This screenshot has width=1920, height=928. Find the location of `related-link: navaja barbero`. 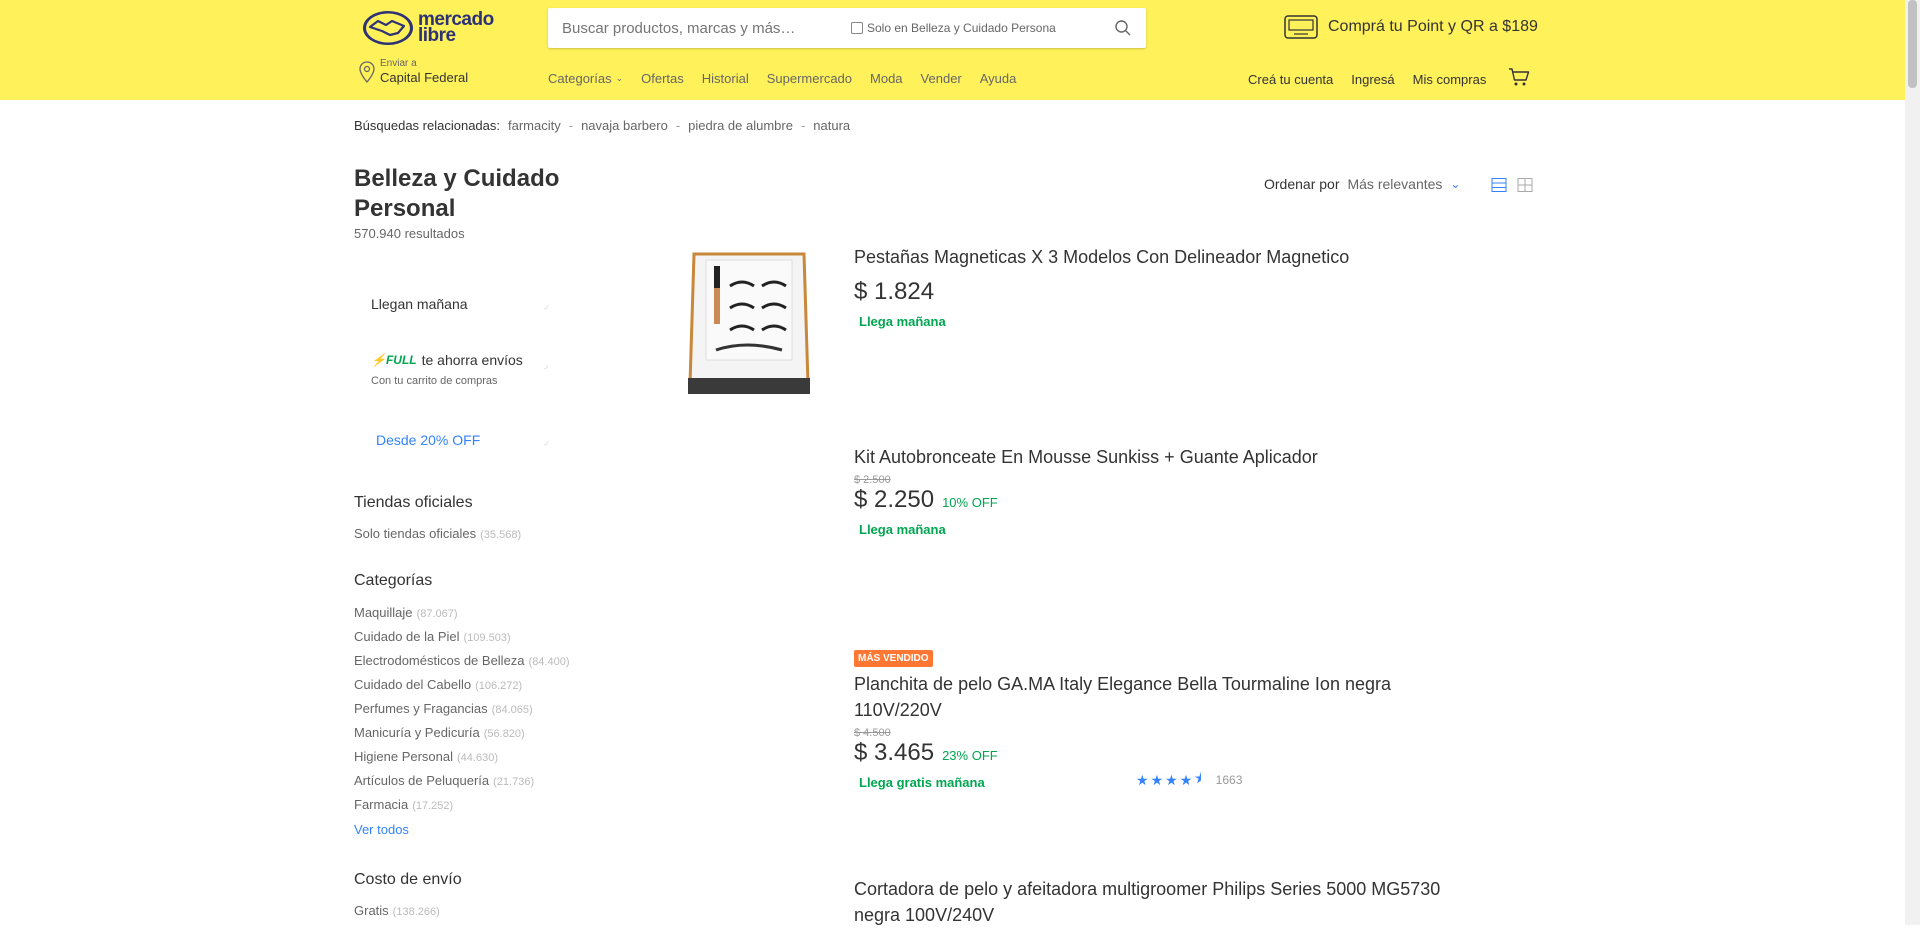

related-link: navaja barbero is located at coordinates (624, 125).